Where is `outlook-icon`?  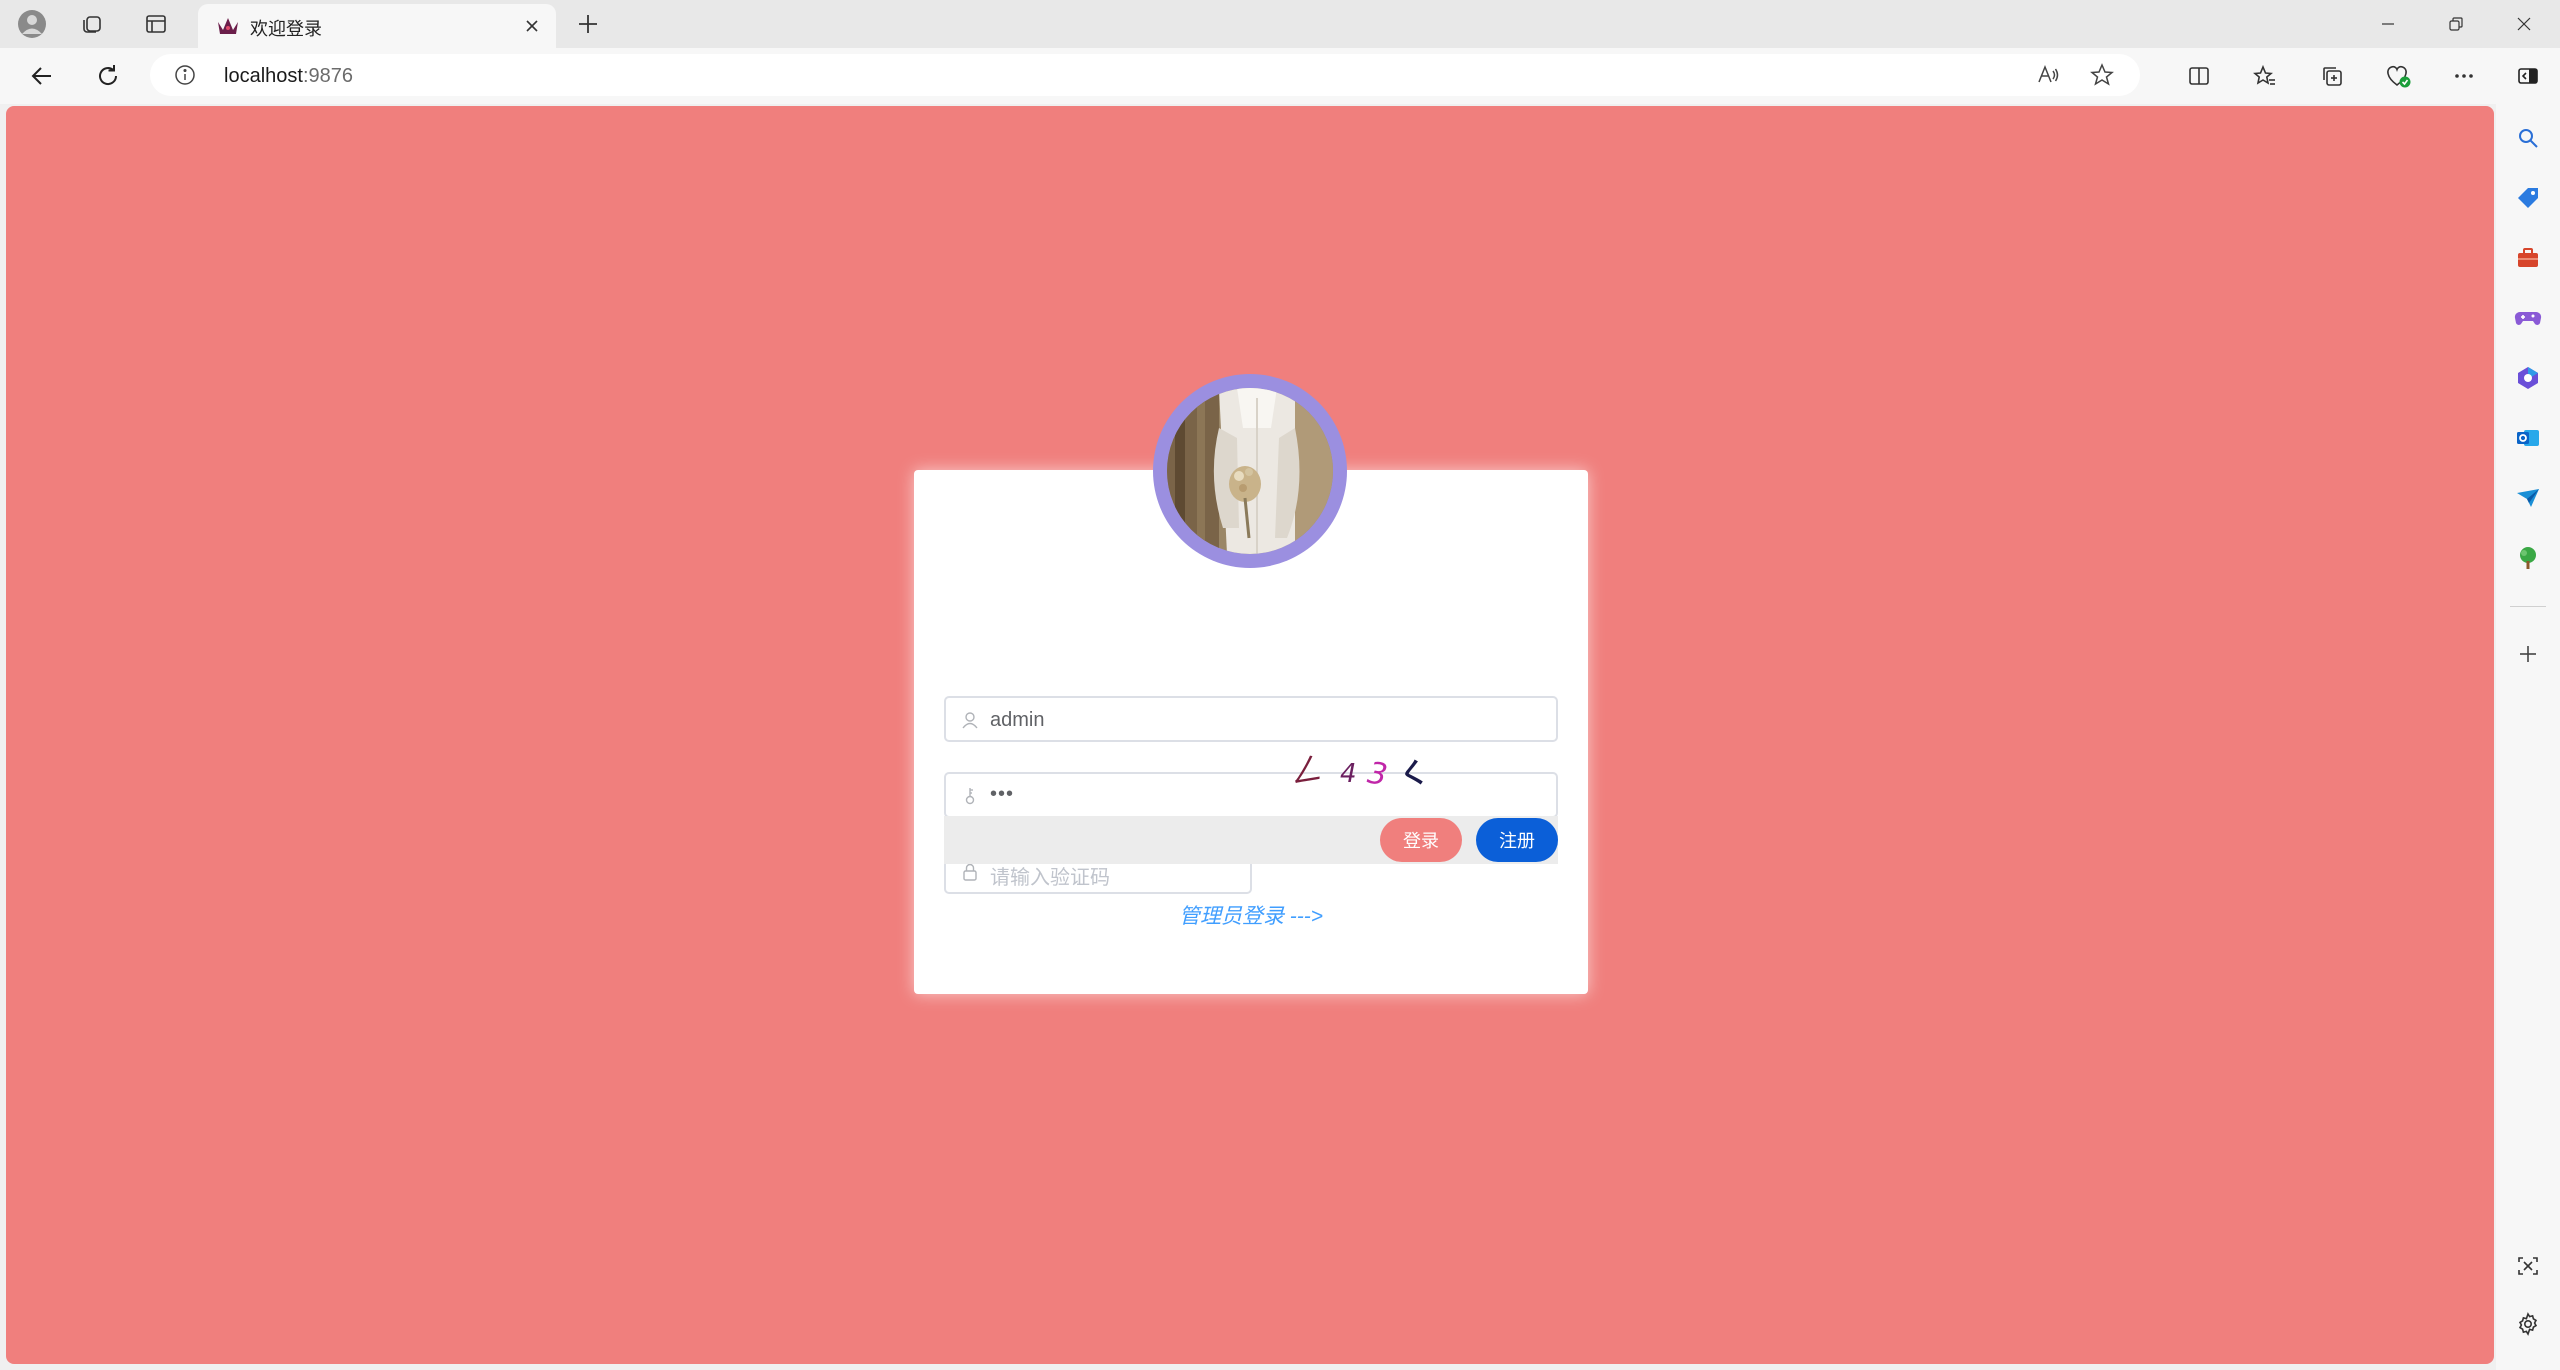
outlook-icon is located at coordinates (2528, 438).